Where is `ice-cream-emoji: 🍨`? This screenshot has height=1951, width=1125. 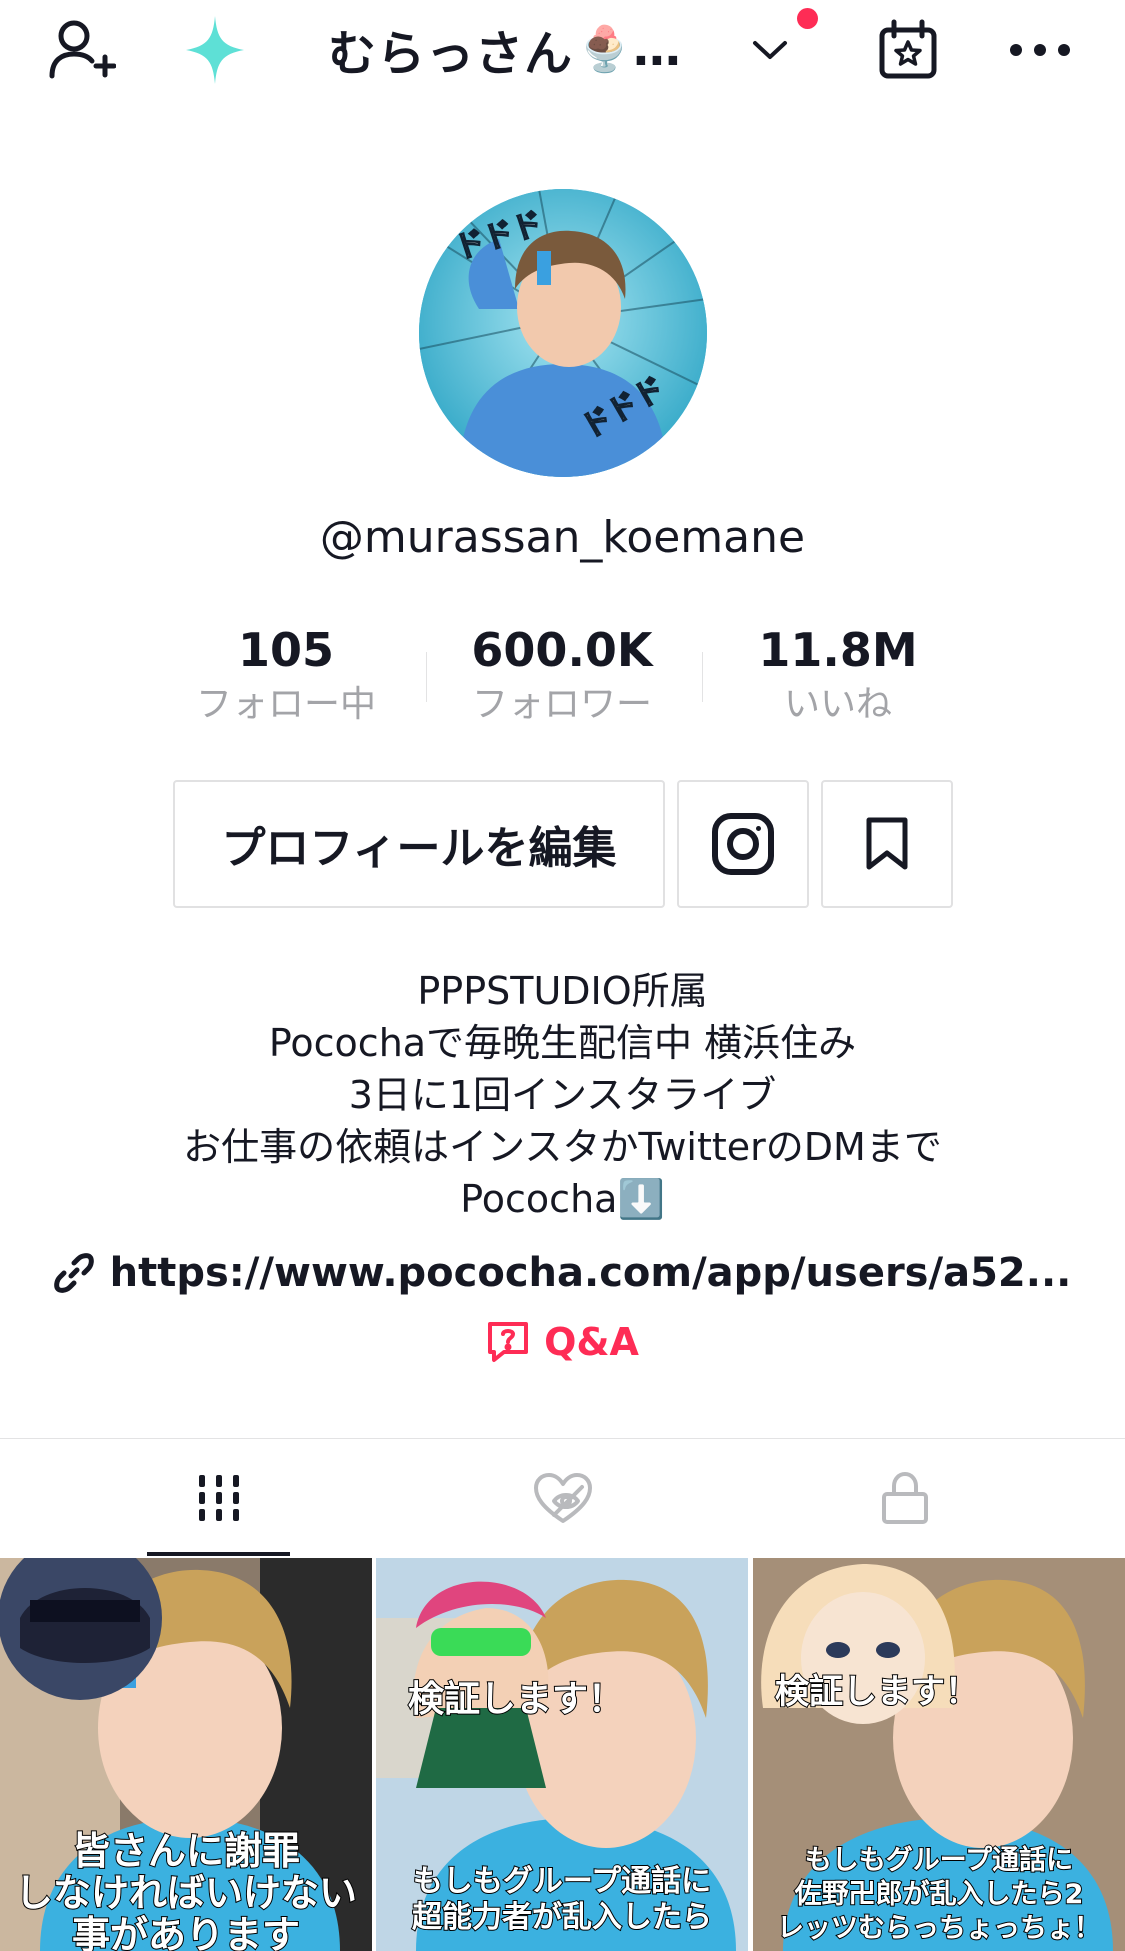
ice-cream-emoji: 🍨 is located at coordinates (605, 49).